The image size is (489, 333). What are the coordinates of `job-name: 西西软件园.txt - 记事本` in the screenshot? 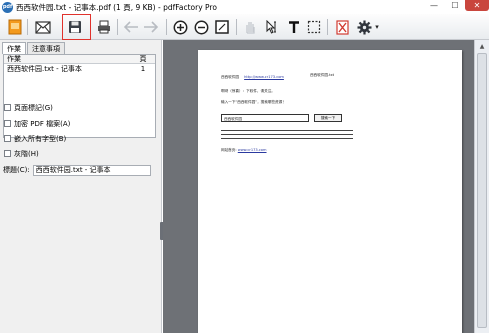 It's located at (44, 69).